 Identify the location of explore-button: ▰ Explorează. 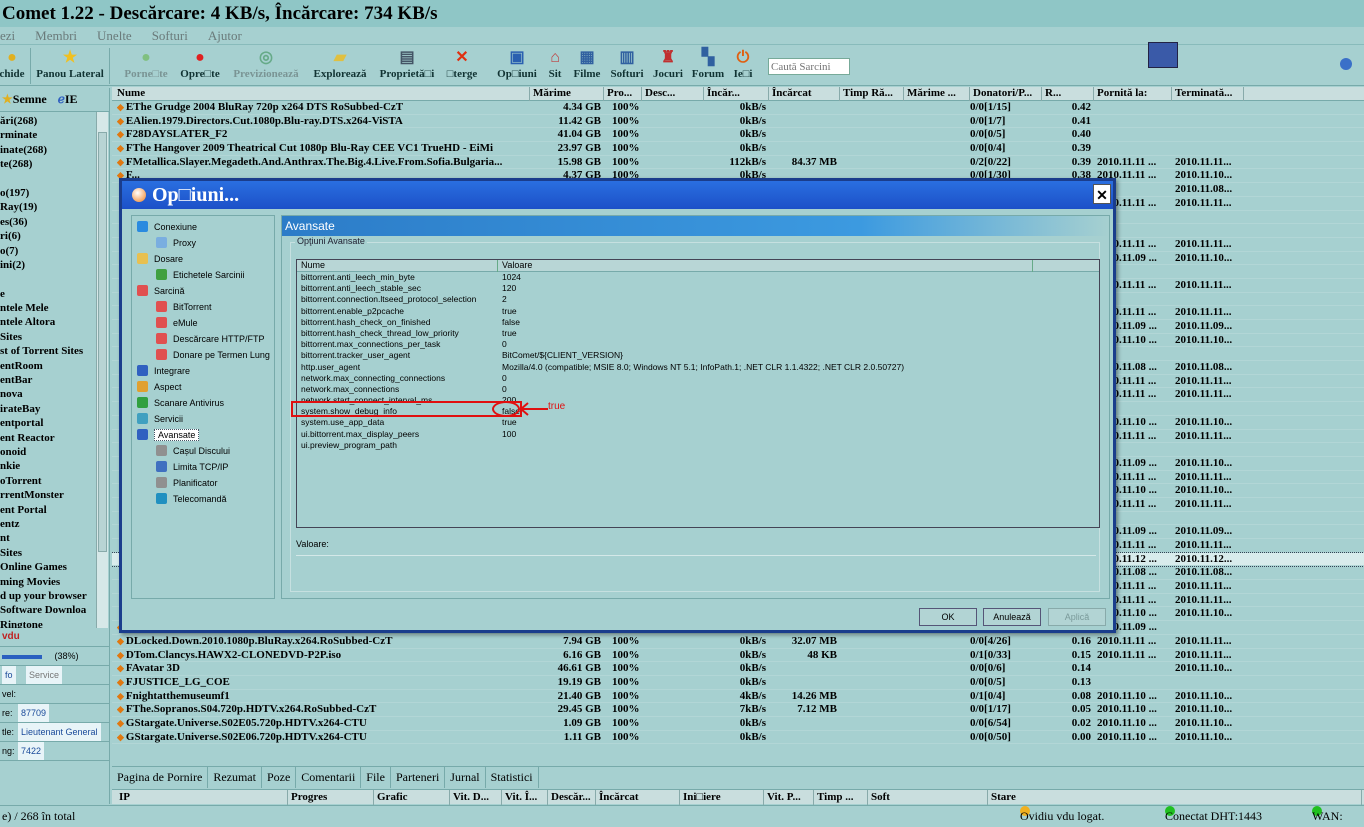
(340, 66).